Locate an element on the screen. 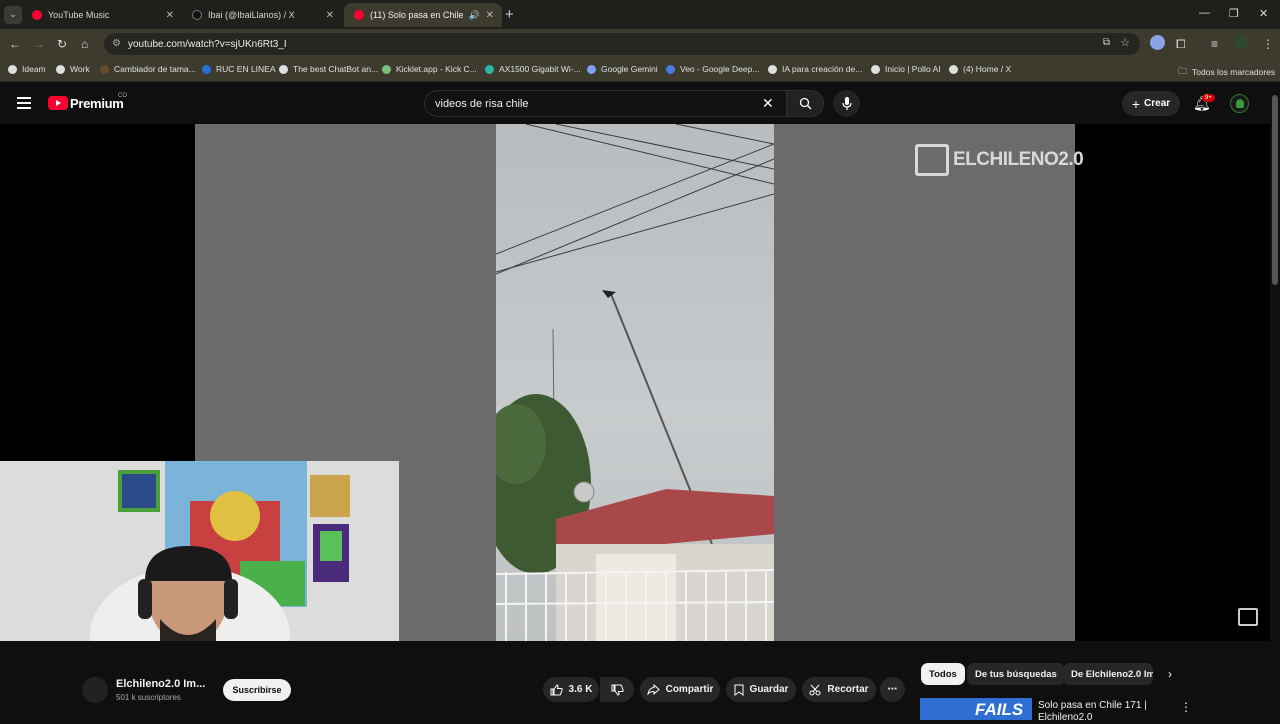 Image resolution: width=1280 pixels, height=724 pixels. url-text: youtube.com/watch?v=sjUKn6Rt3_I is located at coordinates (207, 44).